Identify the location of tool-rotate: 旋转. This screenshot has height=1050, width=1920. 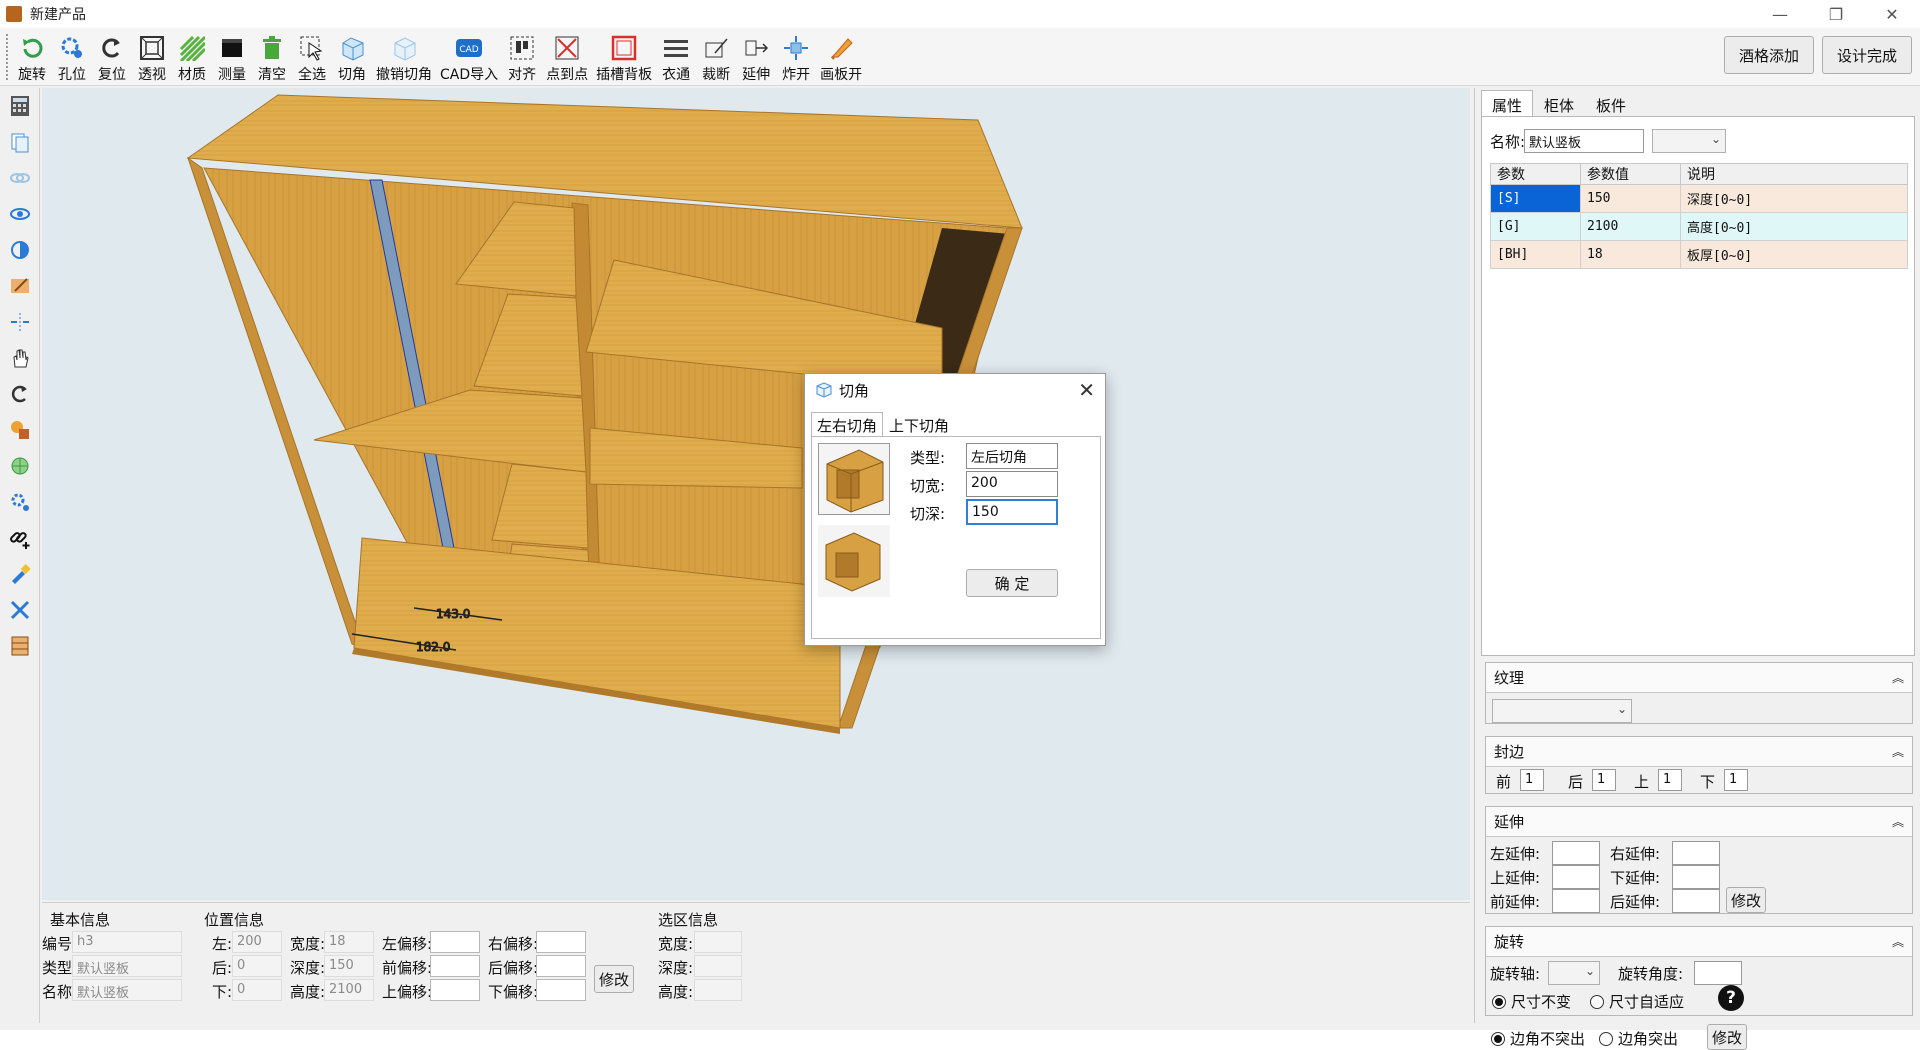
(32, 57).